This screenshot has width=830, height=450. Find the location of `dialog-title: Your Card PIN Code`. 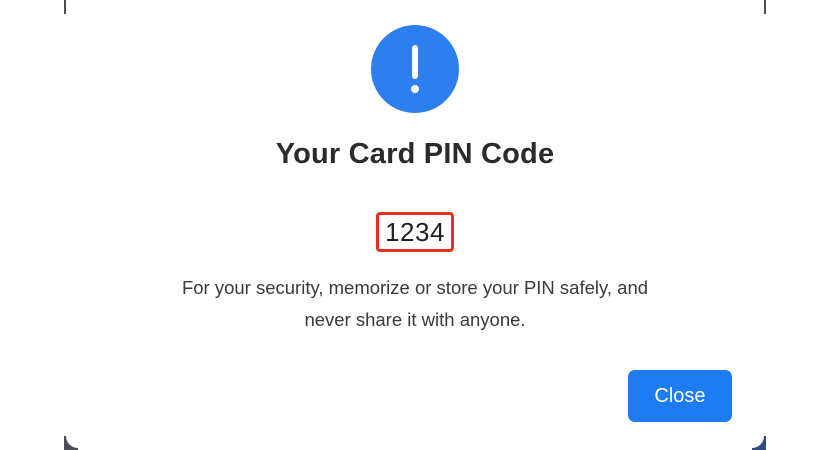

dialog-title: Your Card PIN Code is located at coordinates (415, 154).